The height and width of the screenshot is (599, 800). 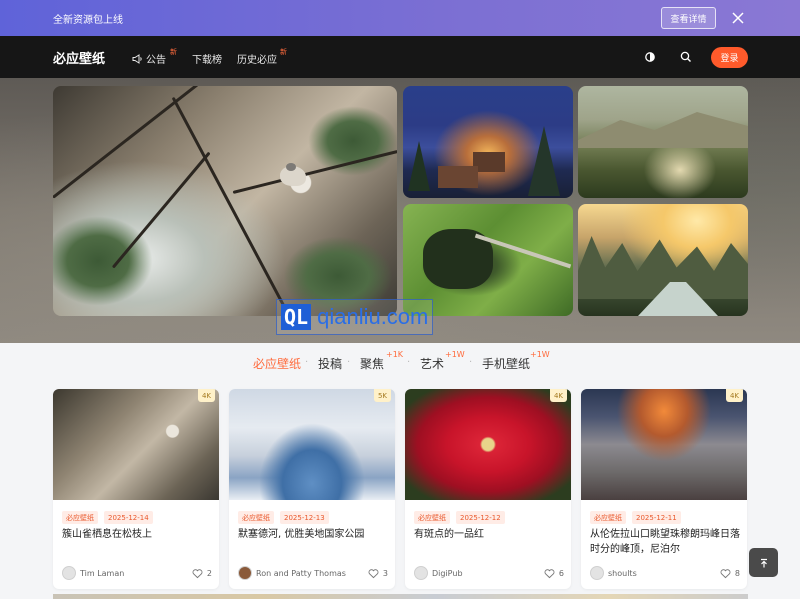 I want to click on card-meta: 必应壁纸 2025-12-13, so click(x=283, y=517).